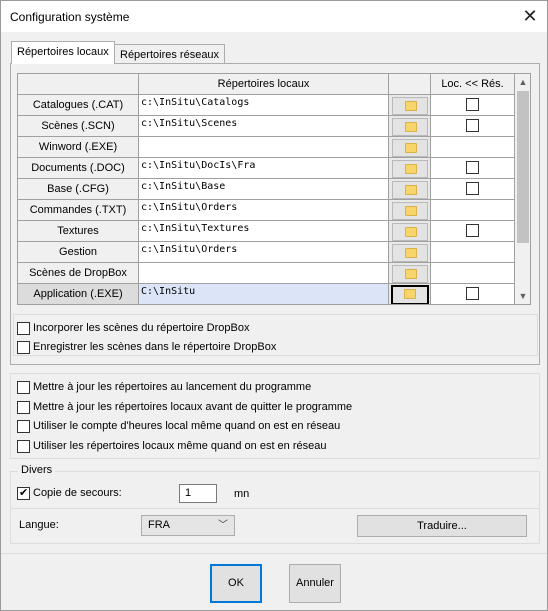 This screenshot has width=548, height=611. I want to click on directory-path-field: c:\InSitu\Scenes, so click(264, 126).